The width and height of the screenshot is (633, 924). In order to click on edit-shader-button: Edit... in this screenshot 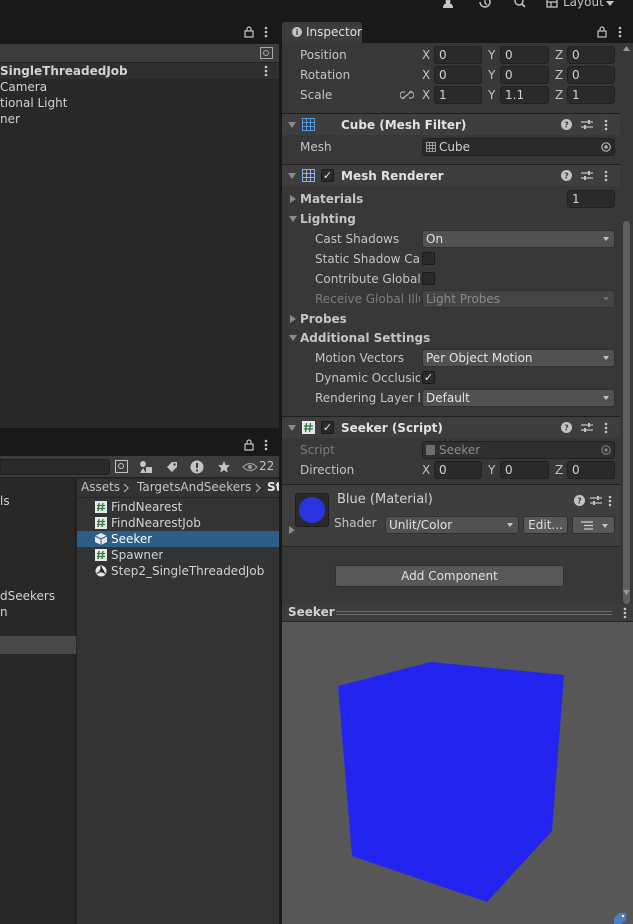, I will do `click(545, 525)`.